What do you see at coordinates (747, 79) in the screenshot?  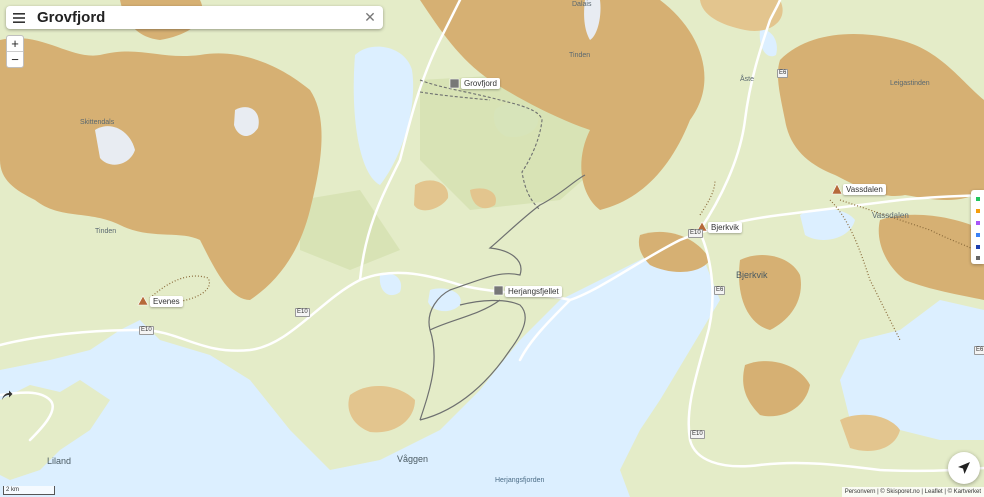 I see `map-label-aste: Åste` at bounding box center [747, 79].